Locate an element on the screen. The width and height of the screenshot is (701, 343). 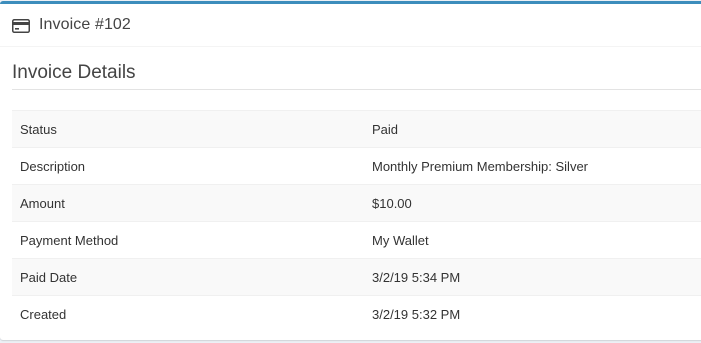
table-row: Status Paid is located at coordinates (356, 129).